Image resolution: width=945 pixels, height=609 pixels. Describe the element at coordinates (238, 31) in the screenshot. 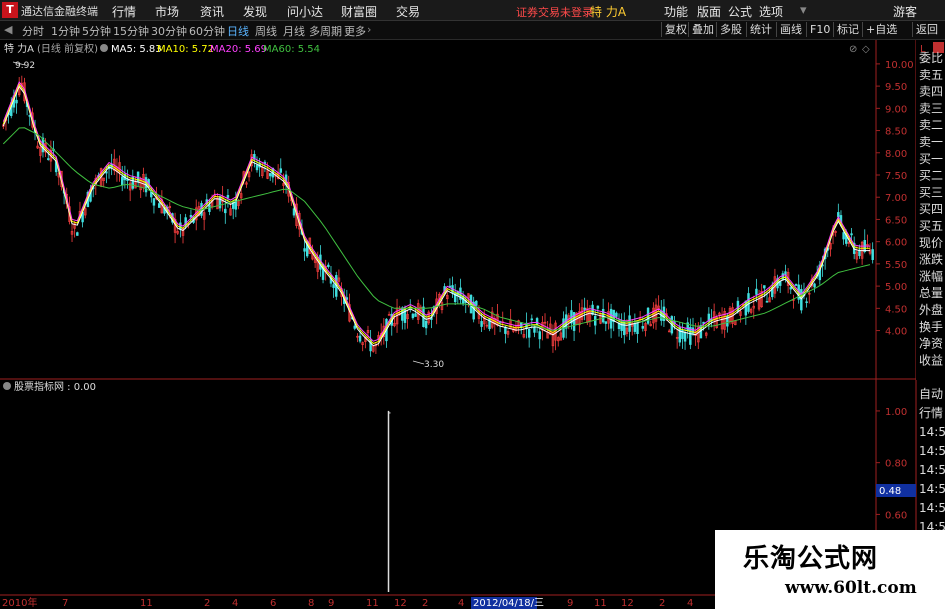

I see `period-daily: 日线` at that location.